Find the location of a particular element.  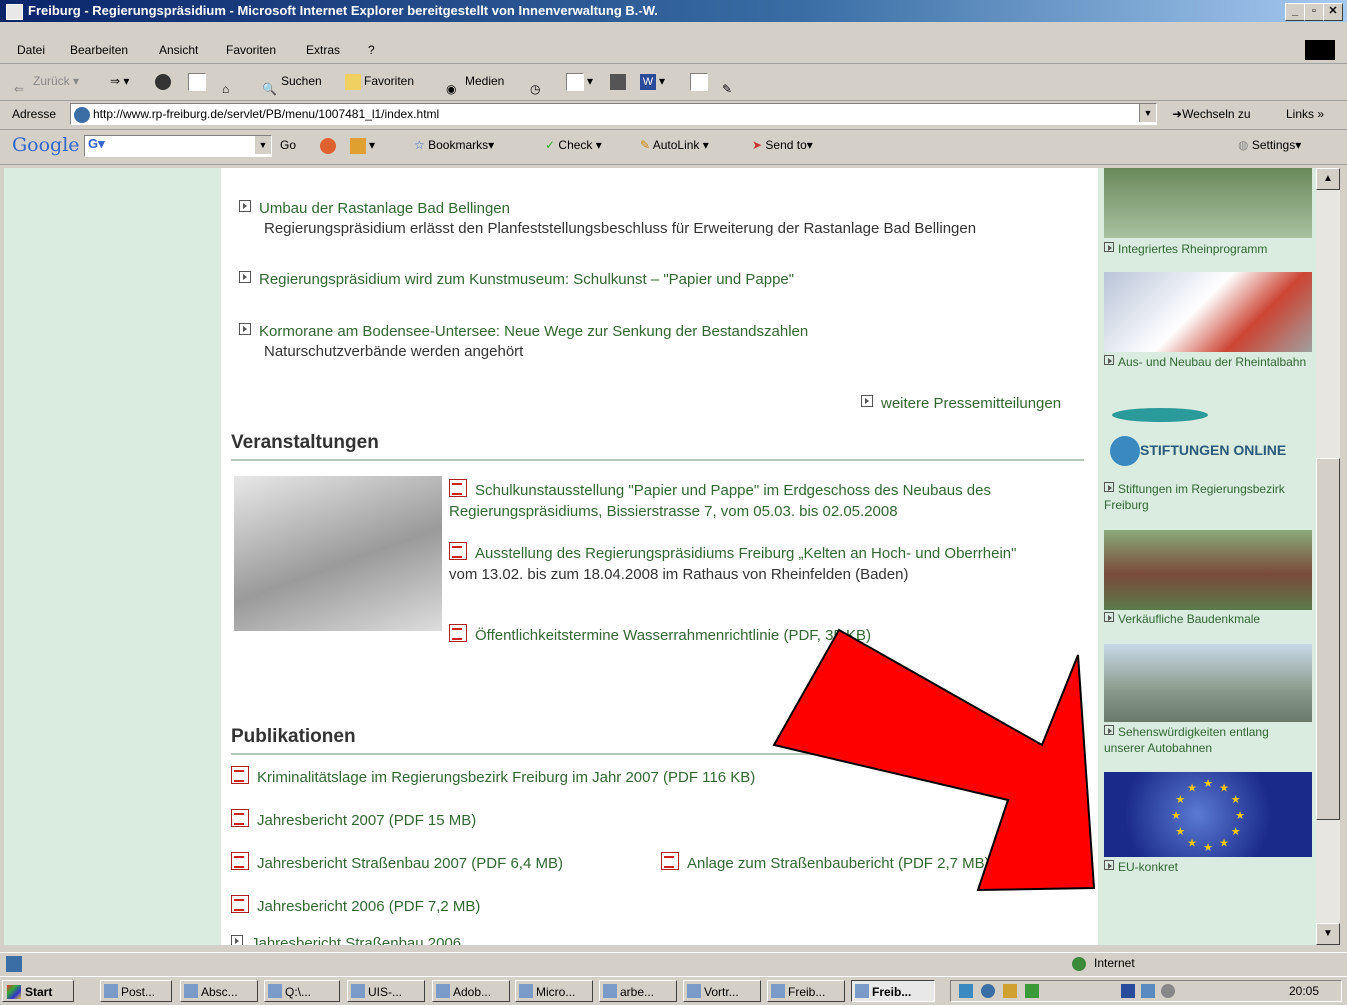

autolink-button: ✎ AutoLink ▾ is located at coordinates (674, 145).